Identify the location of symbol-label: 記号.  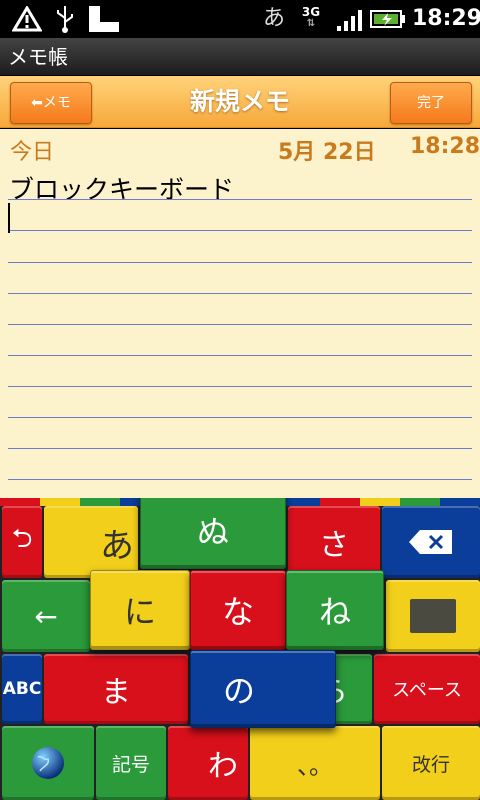
(130, 764).